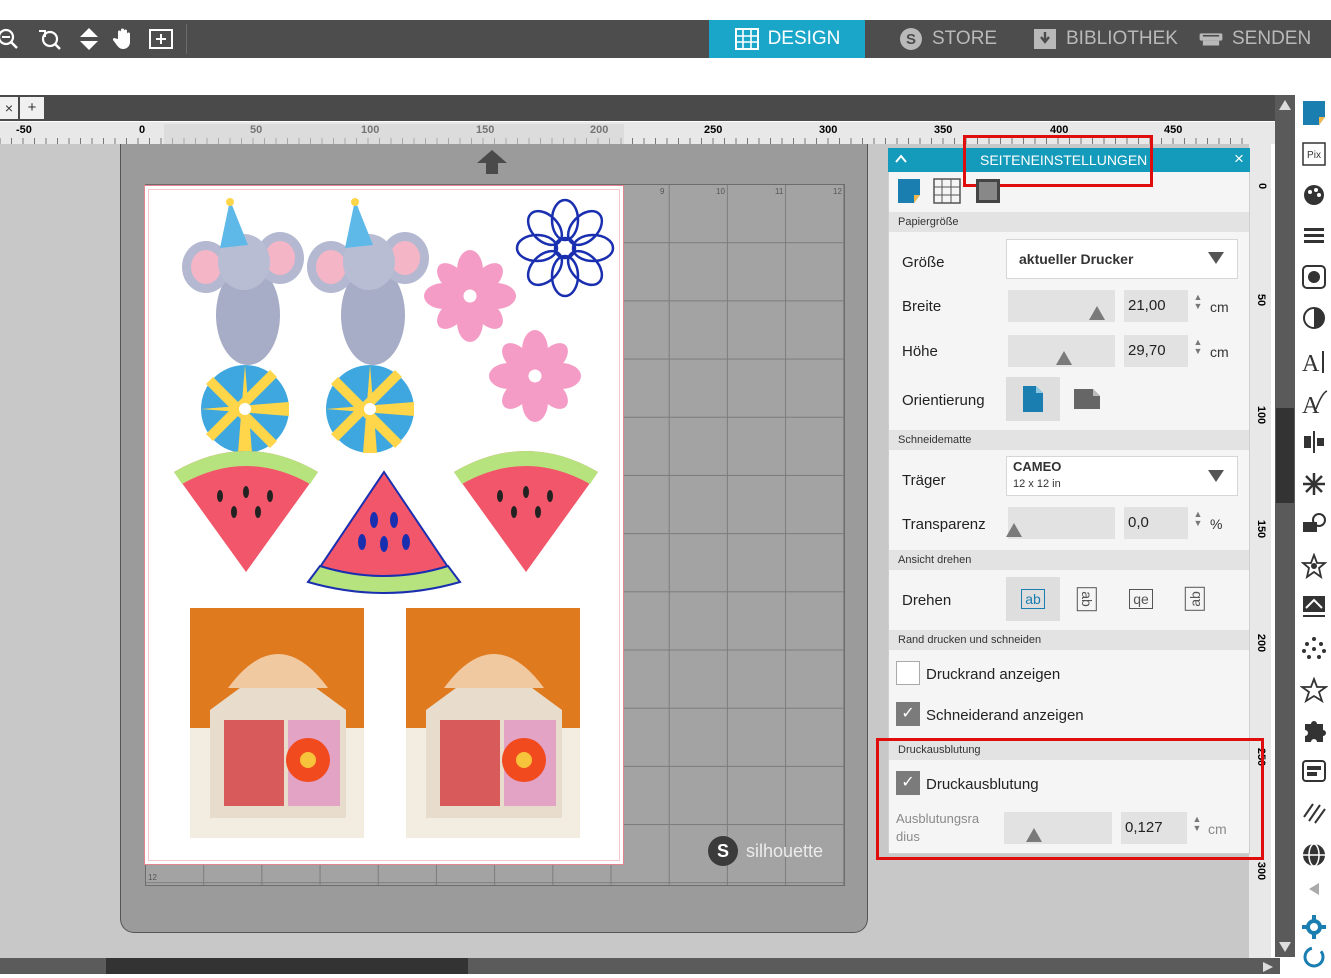 The width and height of the screenshot is (1331, 978). I want to click on portrait-page-icon, so click(1033, 399).